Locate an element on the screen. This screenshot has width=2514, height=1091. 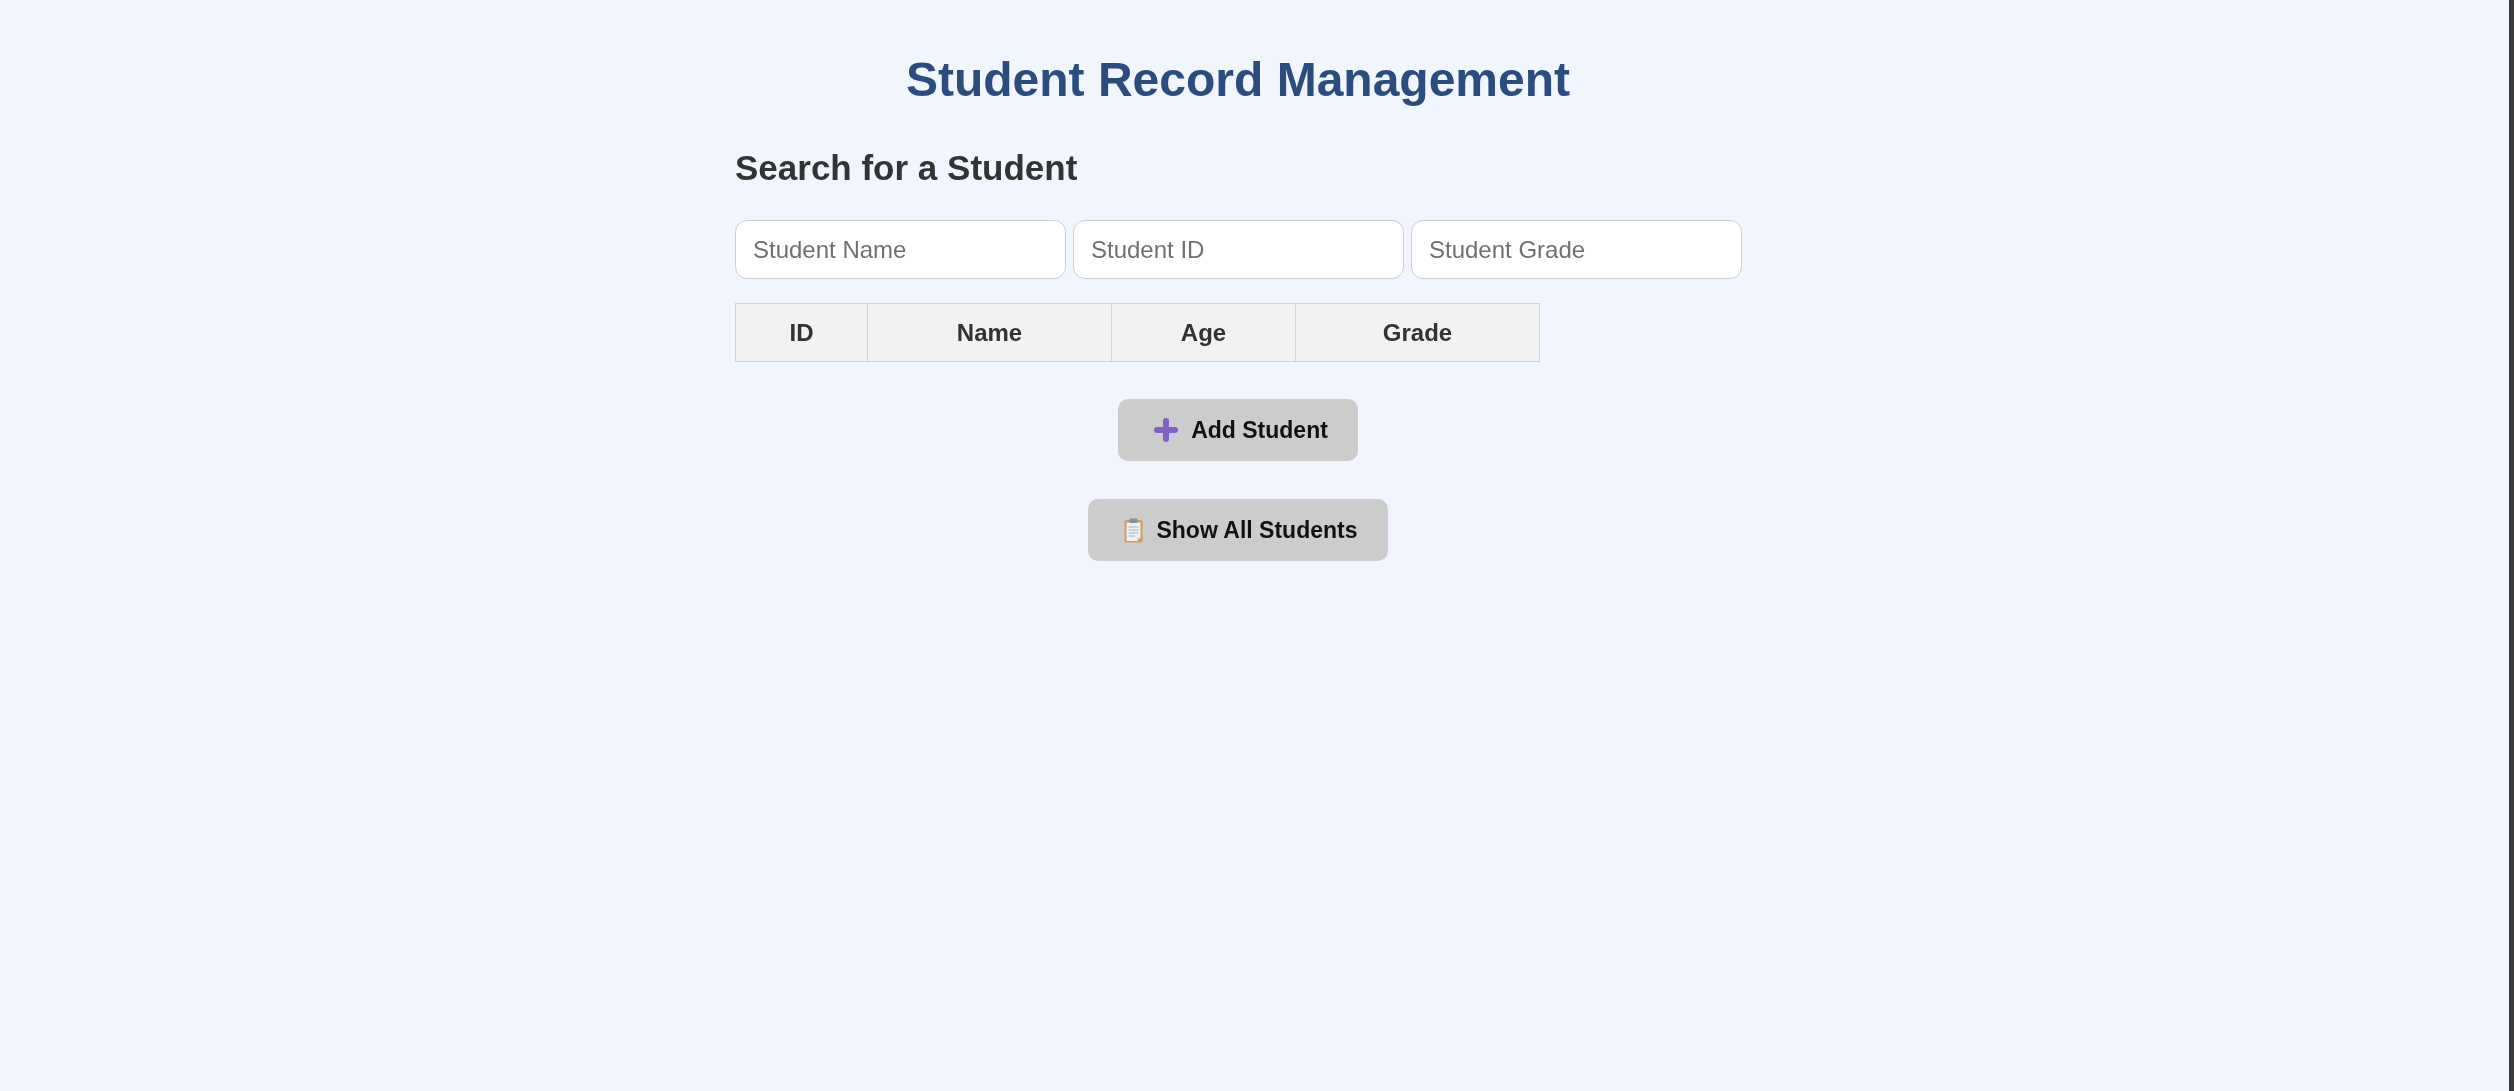
page-title: Student Record Management is located at coordinates (1238, 80).